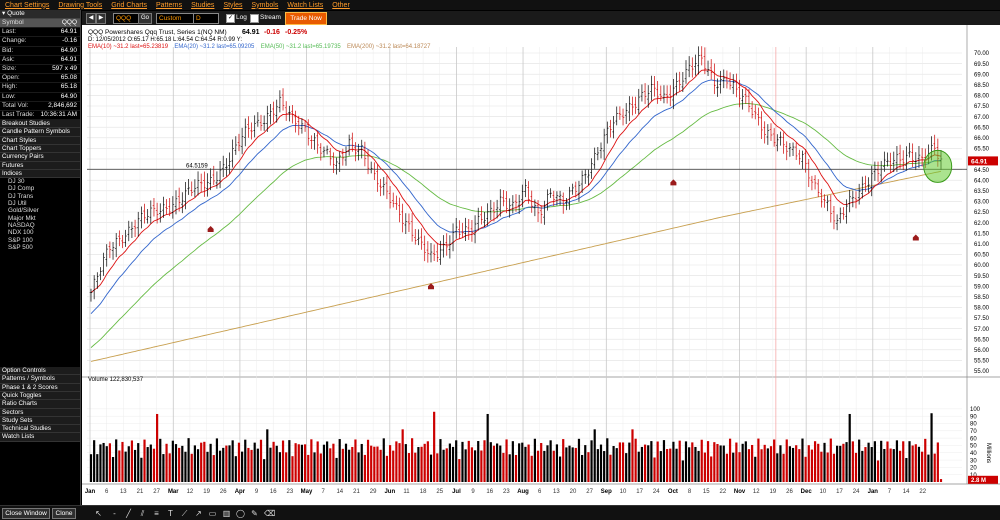  What do you see at coordinates (206, 18) in the screenshot?
I see `period-select: D` at bounding box center [206, 18].